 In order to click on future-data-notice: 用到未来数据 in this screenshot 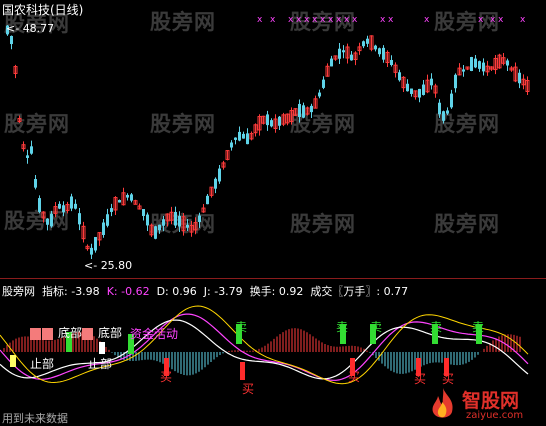, I will do `click(35, 418)`.